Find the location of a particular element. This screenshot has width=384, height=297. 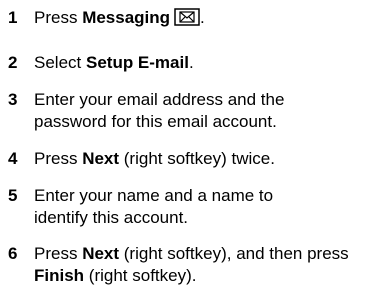

step-number: 6 is located at coordinates (13, 253).